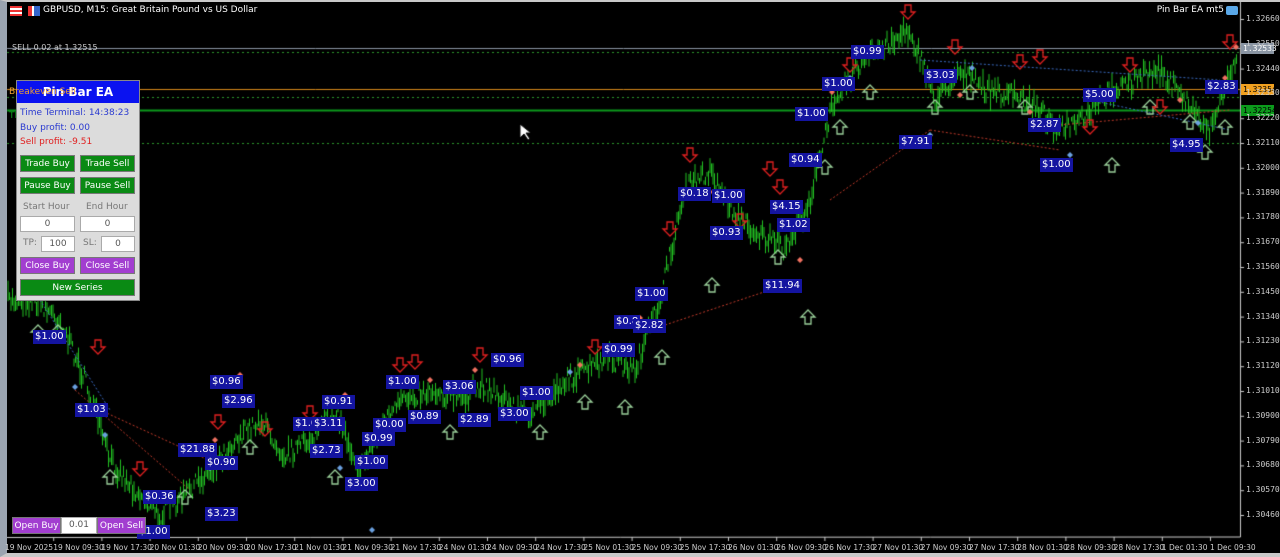 Image resolution: width=1280 pixels, height=557 pixels. Describe the element at coordinates (1186, 145) in the screenshot. I see `profit-label: $4.95` at that location.